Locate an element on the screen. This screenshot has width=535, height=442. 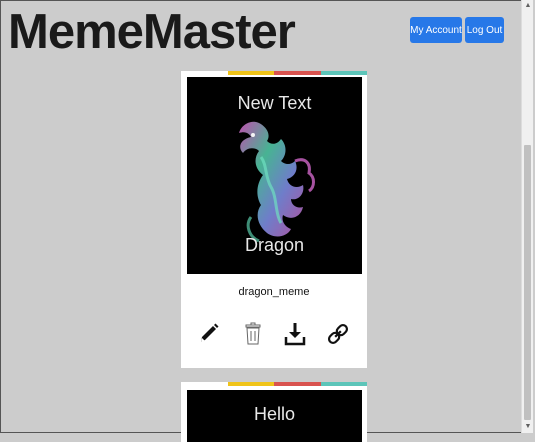
trash-icon is located at coordinates (253, 334).